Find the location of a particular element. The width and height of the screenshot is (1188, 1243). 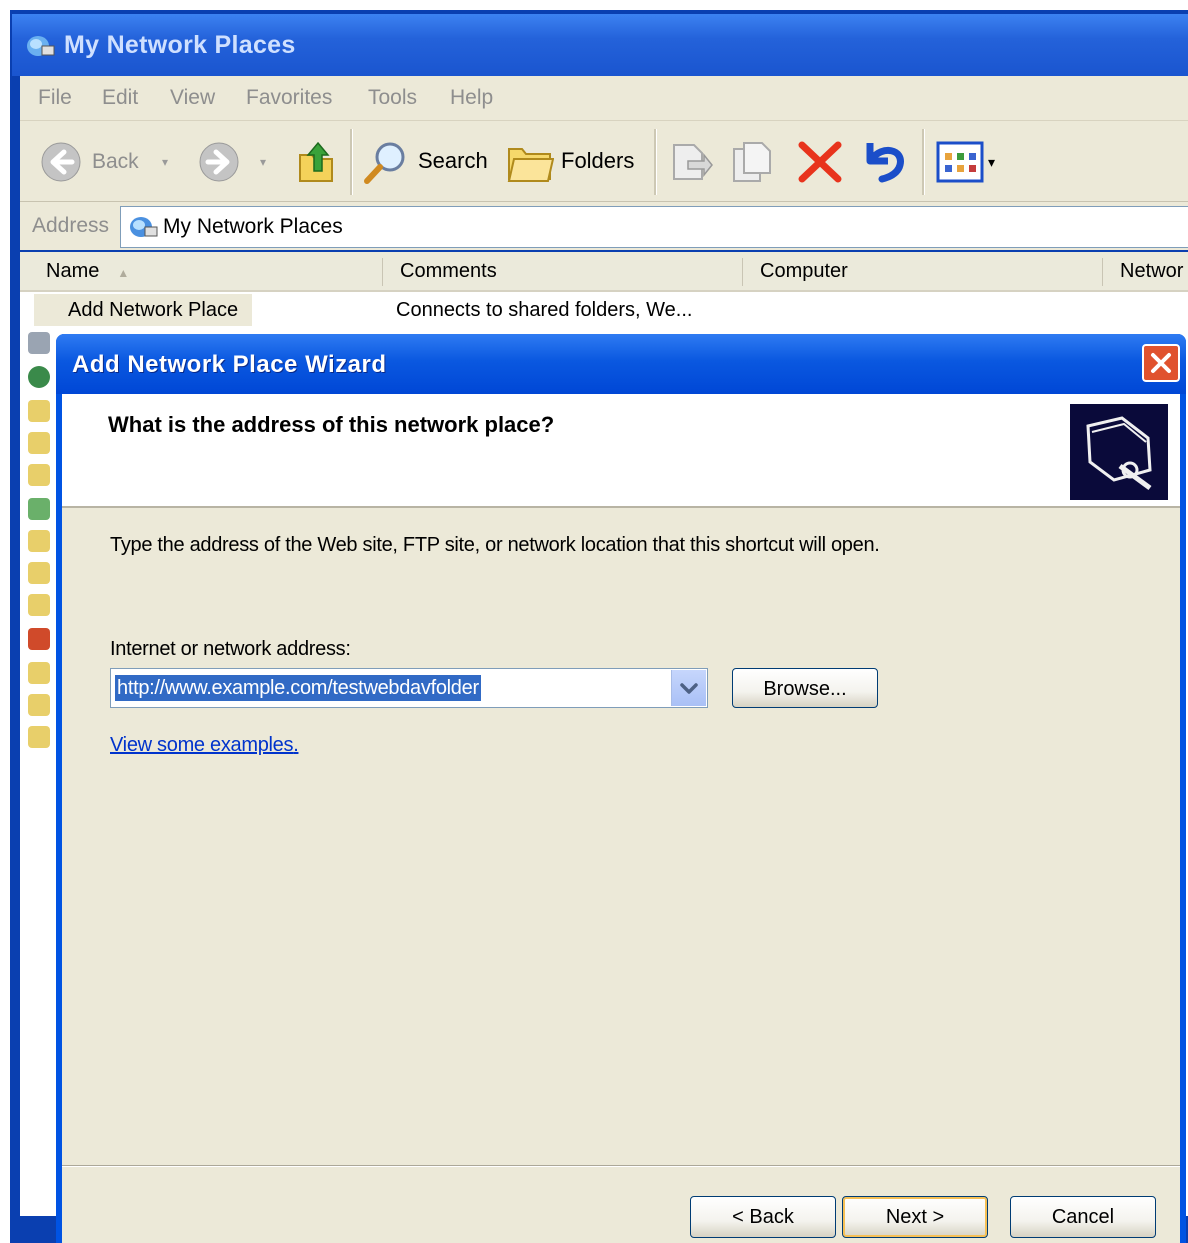

view-examples-link-text: View some examples is located at coordinates (202, 745).